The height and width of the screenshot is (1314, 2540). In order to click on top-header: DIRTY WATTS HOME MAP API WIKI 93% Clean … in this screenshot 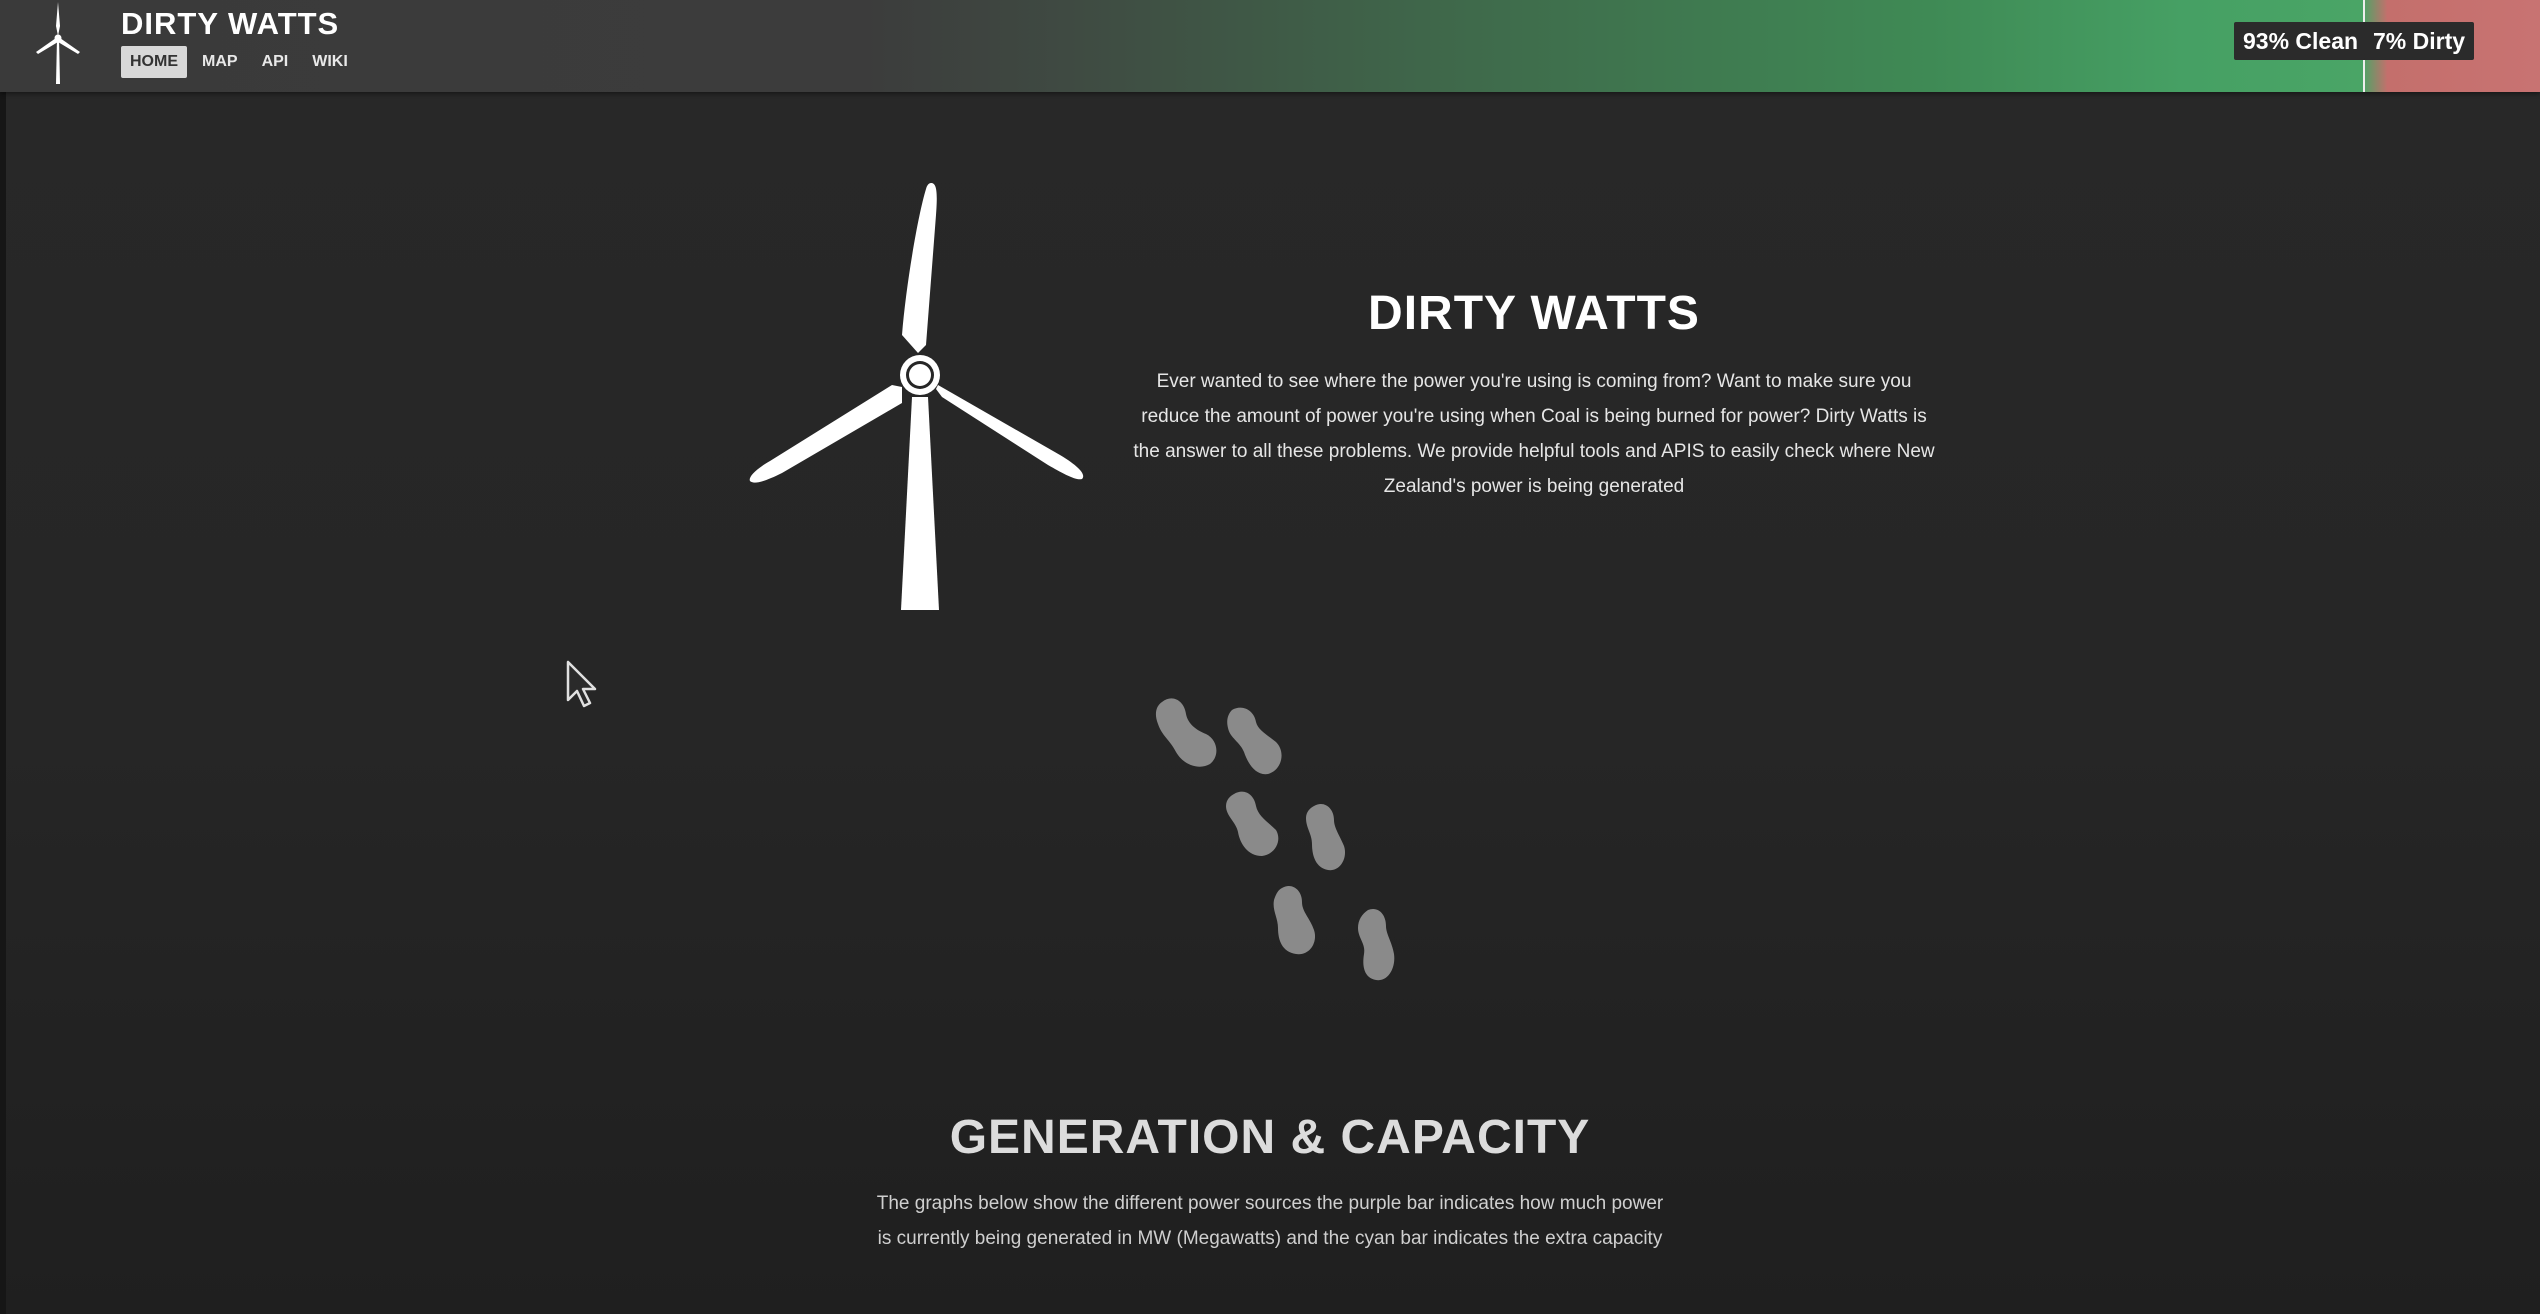, I will do `click(1270, 46)`.